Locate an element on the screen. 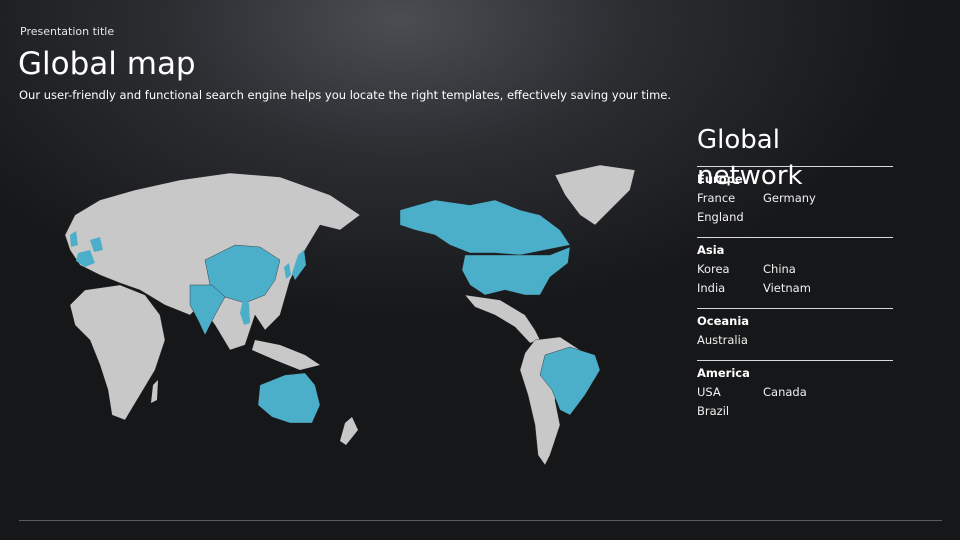 The image size is (960, 540). country-item: England is located at coordinates (720, 217).